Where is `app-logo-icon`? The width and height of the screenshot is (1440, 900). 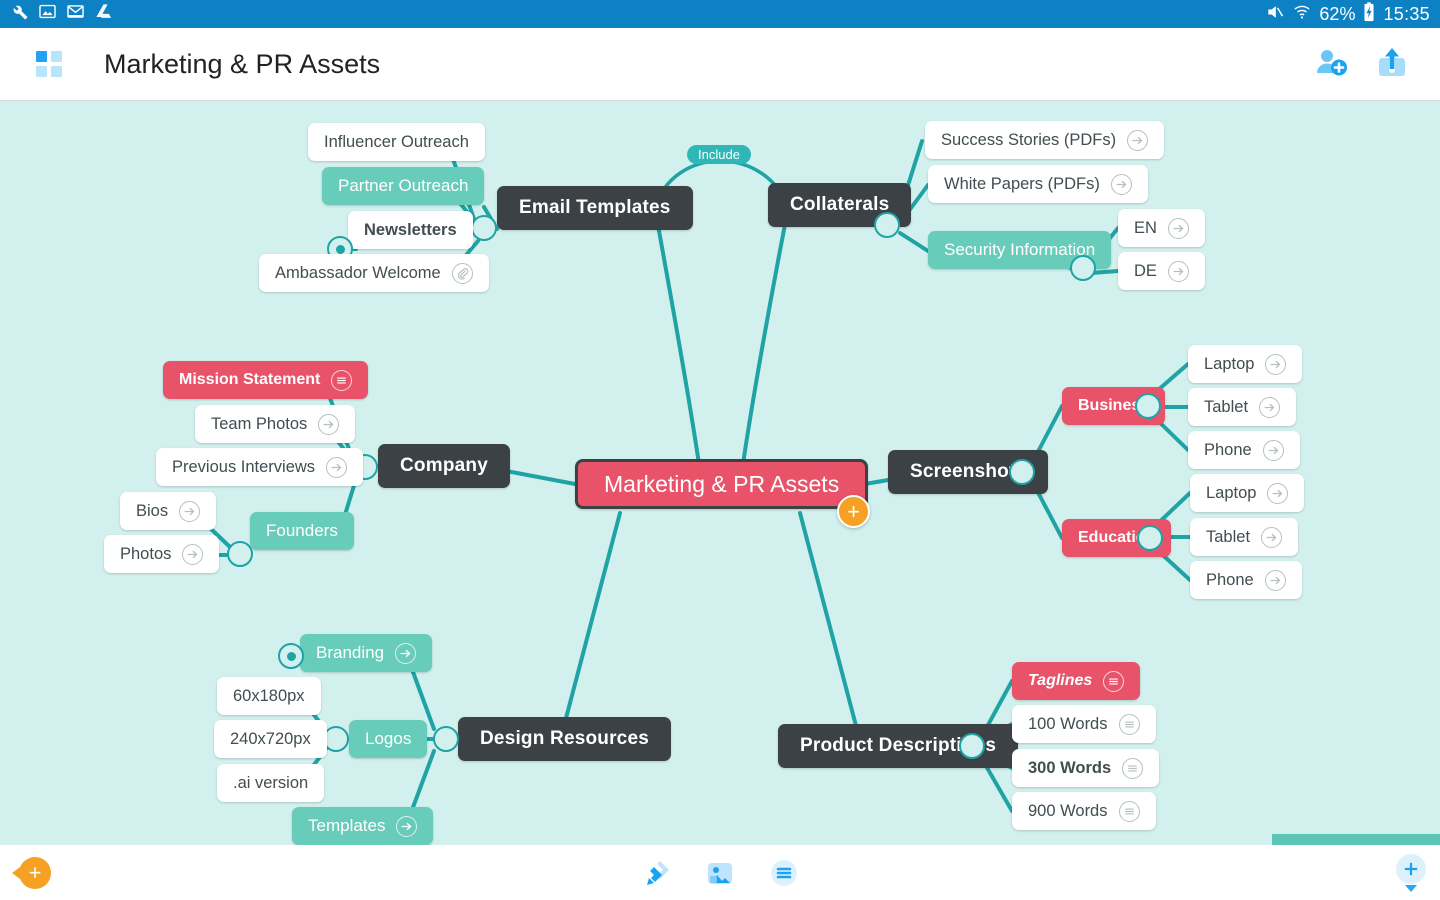 app-logo-icon is located at coordinates (49, 64).